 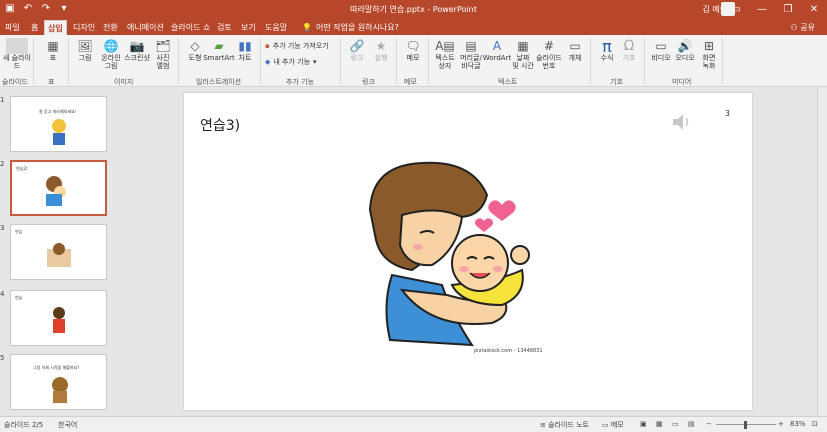 I want to click on chart-label: 차트, so click(x=245, y=58).